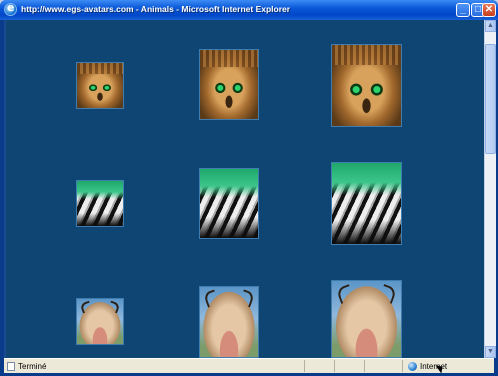  What do you see at coordinates (490, 352) in the screenshot?
I see `scroll-down-arrow: ▼` at bounding box center [490, 352].